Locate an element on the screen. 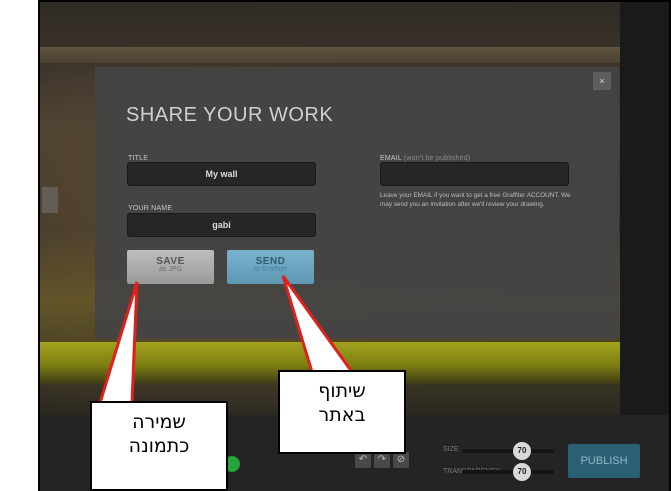  send-button-label: SEND is located at coordinates (270, 261).